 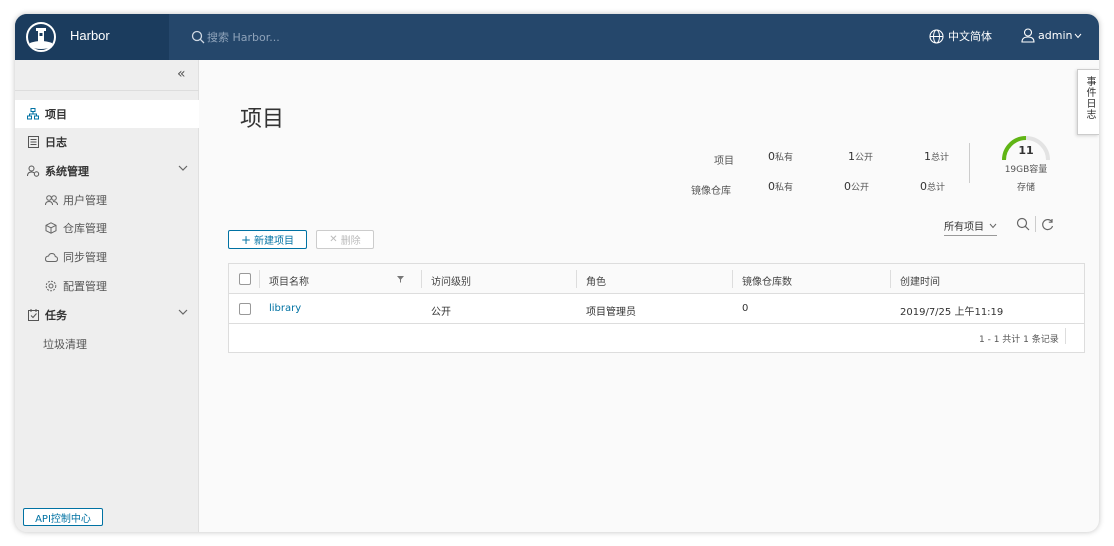 I want to click on project-filter-select: 所有项目, so click(x=970, y=227).